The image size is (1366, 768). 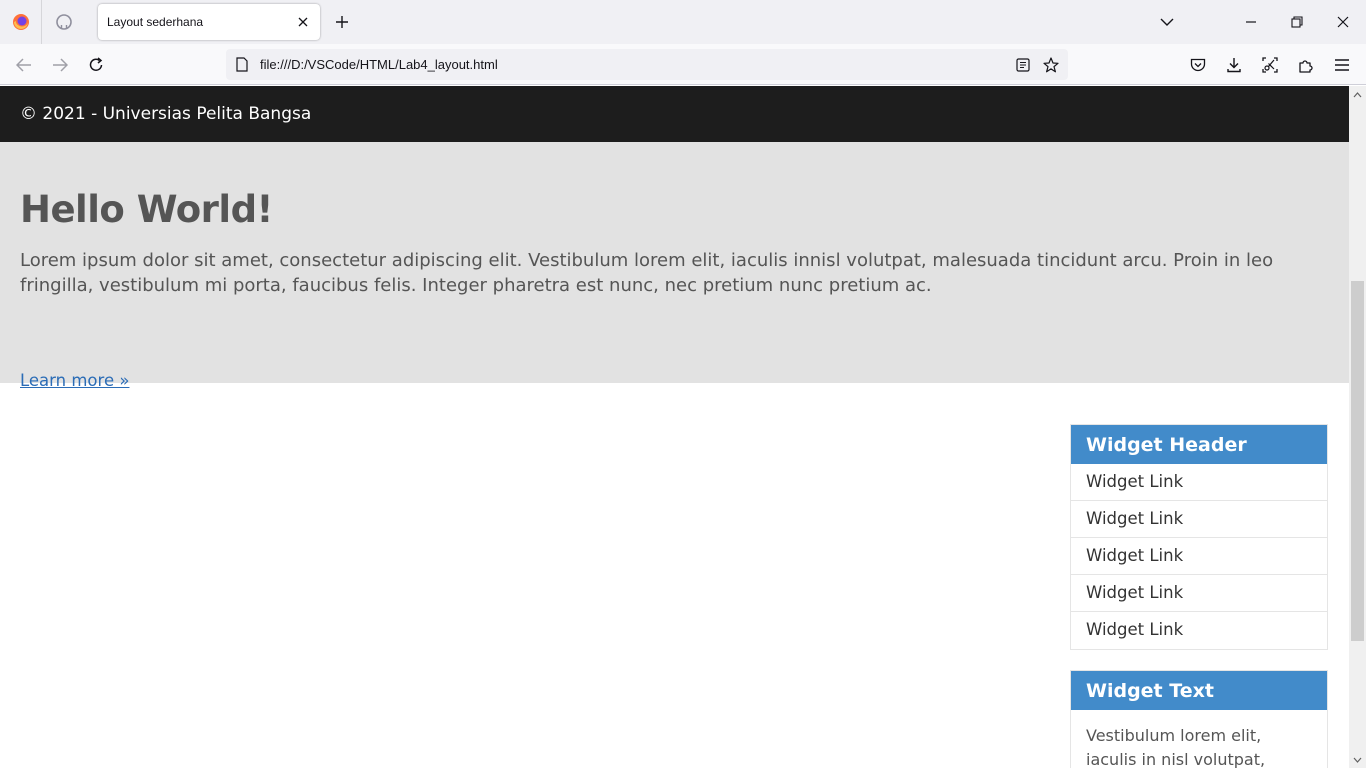 What do you see at coordinates (1306, 65) in the screenshot?
I see `extensions-icon` at bounding box center [1306, 65].